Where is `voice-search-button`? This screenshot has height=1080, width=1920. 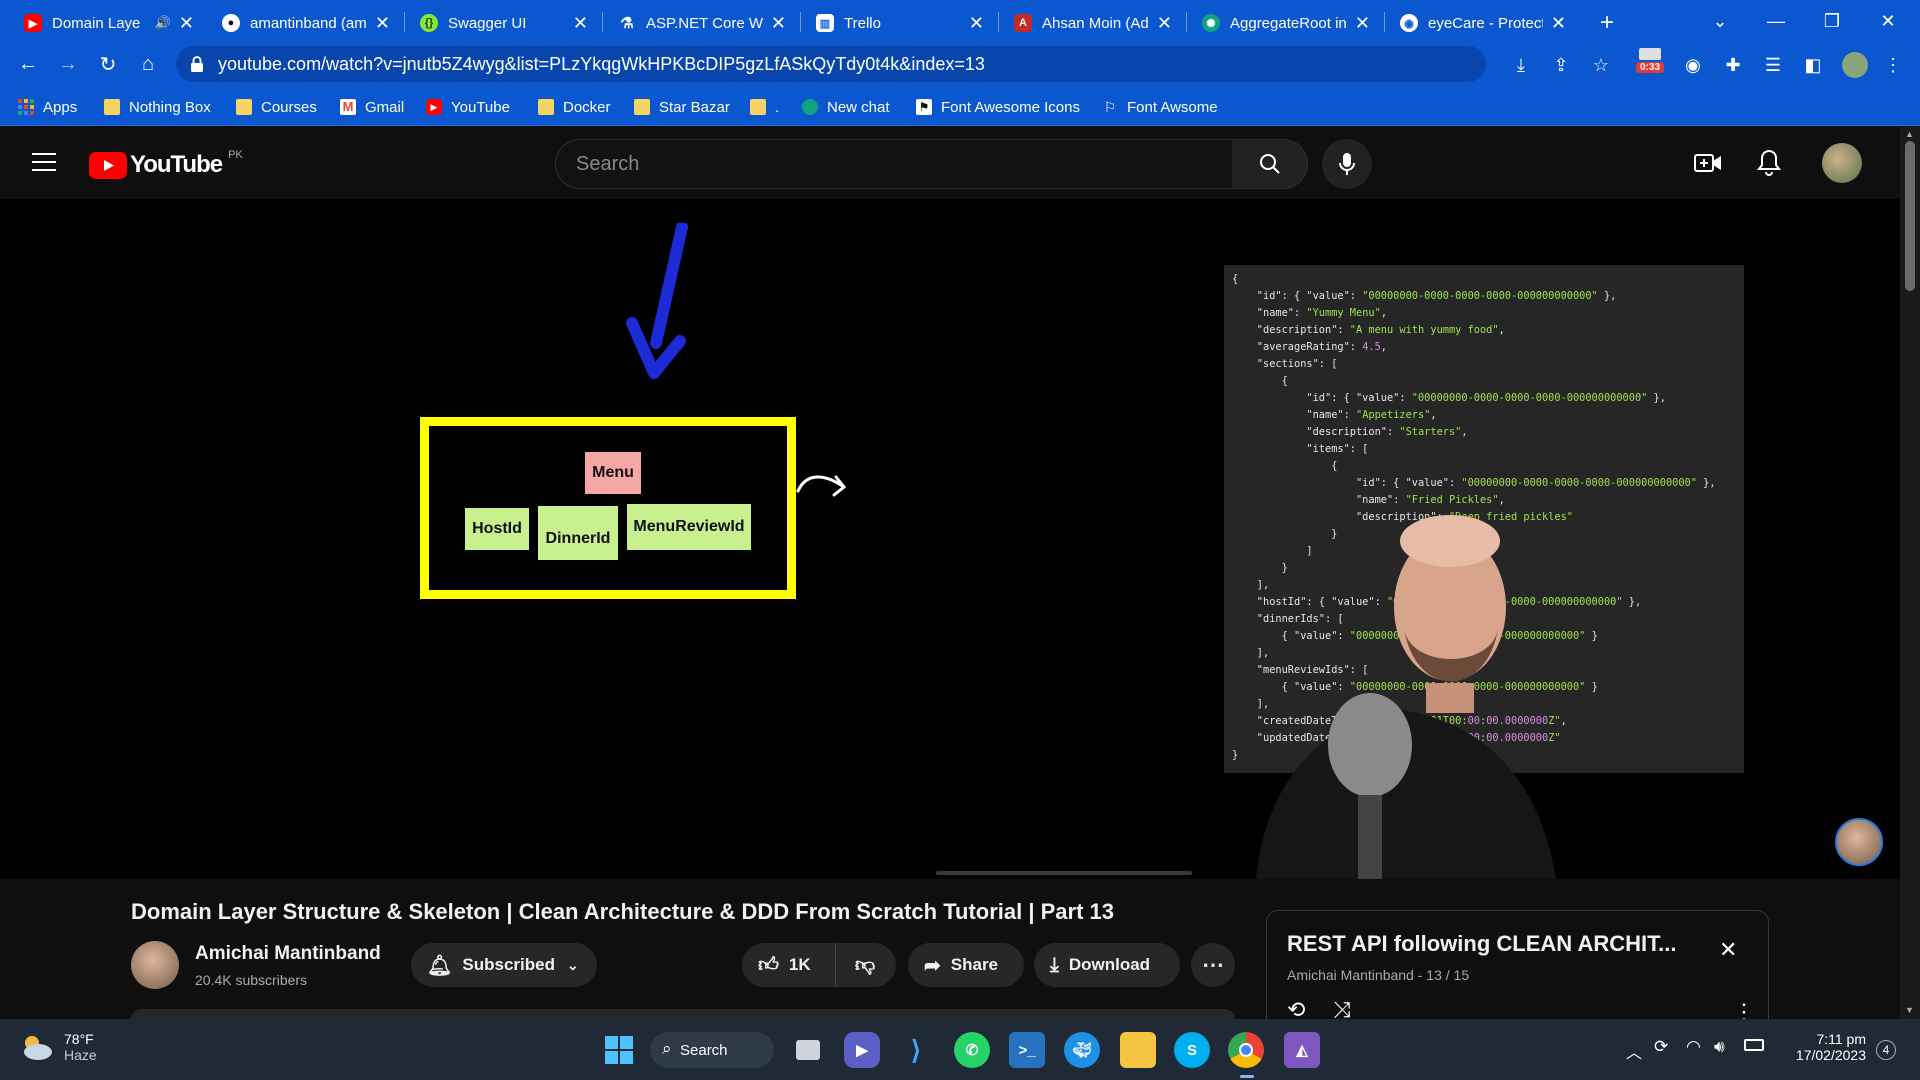
voice-search-button is located at coordinates (1347, 164).